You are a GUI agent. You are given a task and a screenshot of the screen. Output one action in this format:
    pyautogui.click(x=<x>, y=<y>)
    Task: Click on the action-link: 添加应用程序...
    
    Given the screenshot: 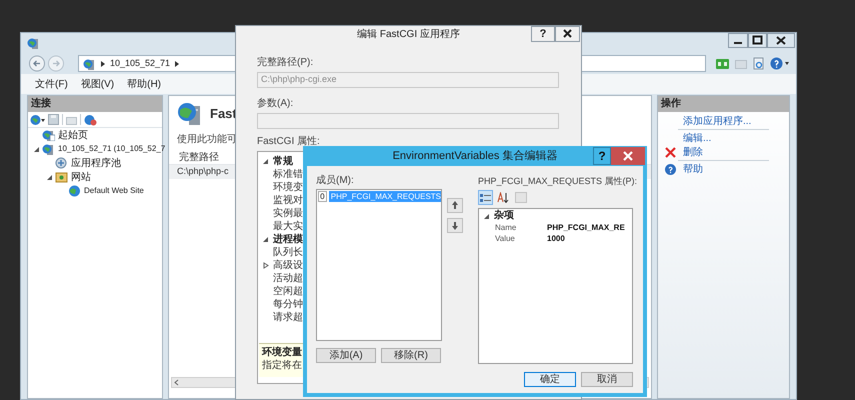 What is the action you would take?
    pyautogui.click(x=717, y=121)
    